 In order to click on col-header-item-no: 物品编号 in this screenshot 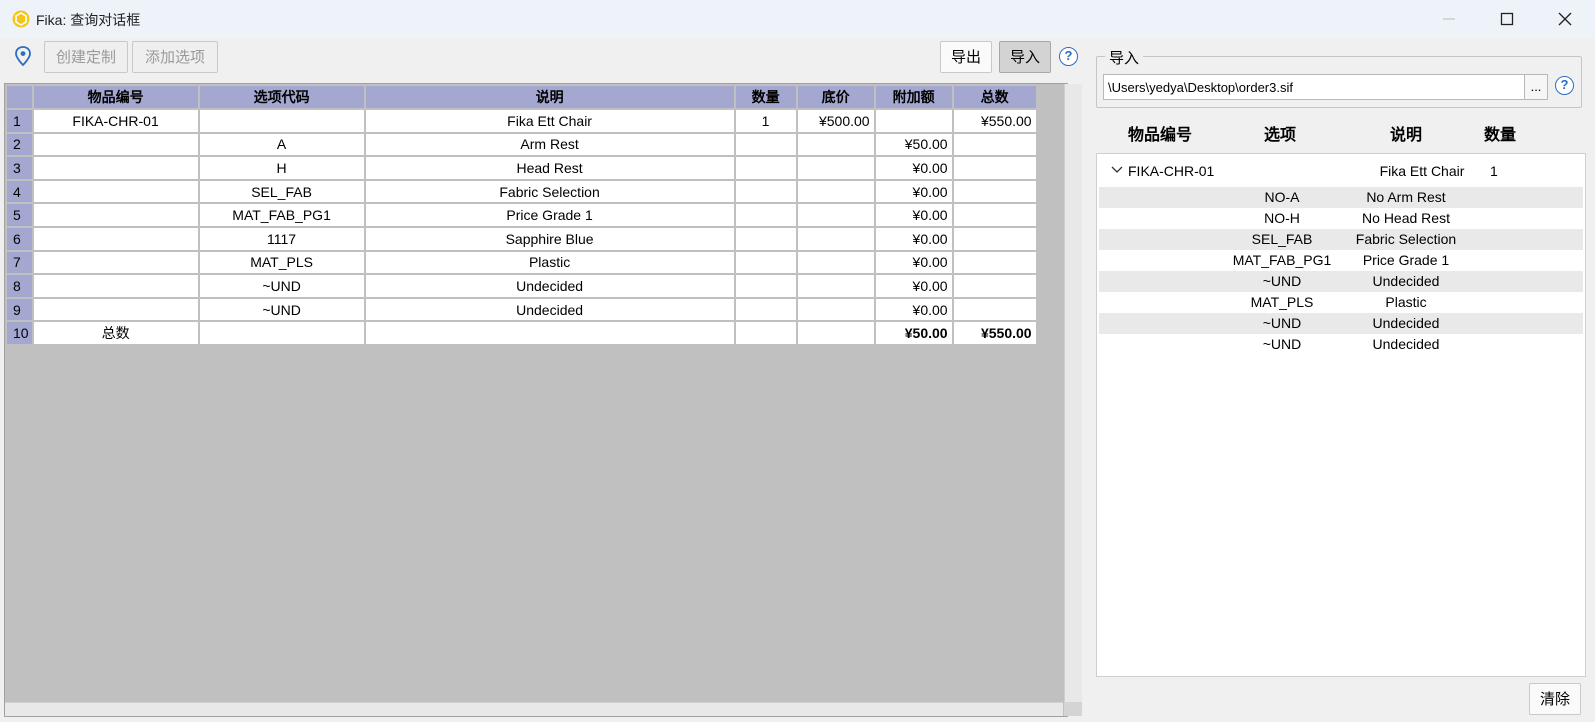, I will do `click(115, 97)`.